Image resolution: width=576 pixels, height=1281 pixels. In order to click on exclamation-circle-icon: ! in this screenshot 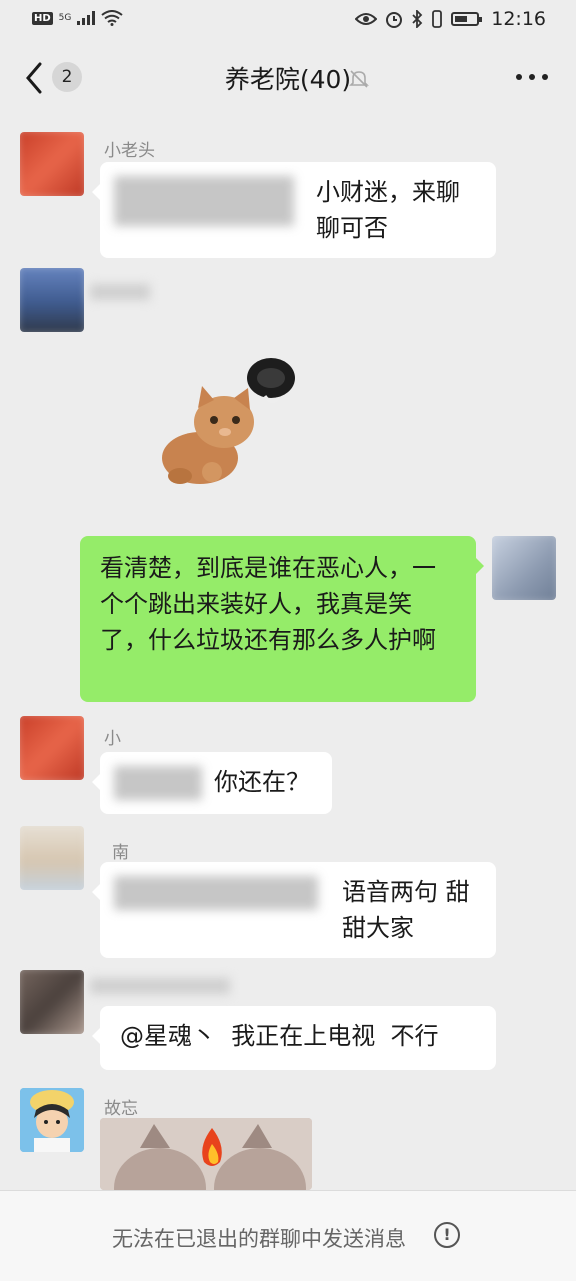, I will do `click(447, 1235)`.